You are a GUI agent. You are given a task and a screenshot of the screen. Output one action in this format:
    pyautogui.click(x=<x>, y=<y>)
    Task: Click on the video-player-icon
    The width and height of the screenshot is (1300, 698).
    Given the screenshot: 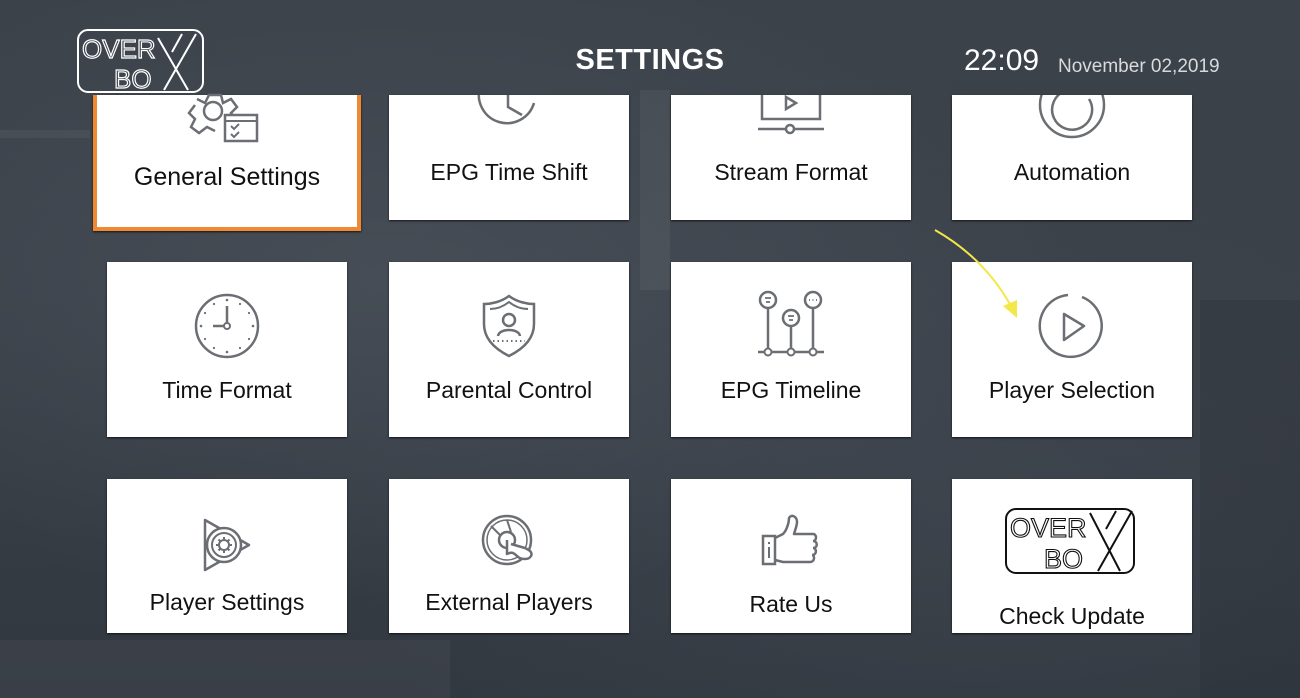 What is the action you would take?
    pyautogui.click(x=791, y=115)
    